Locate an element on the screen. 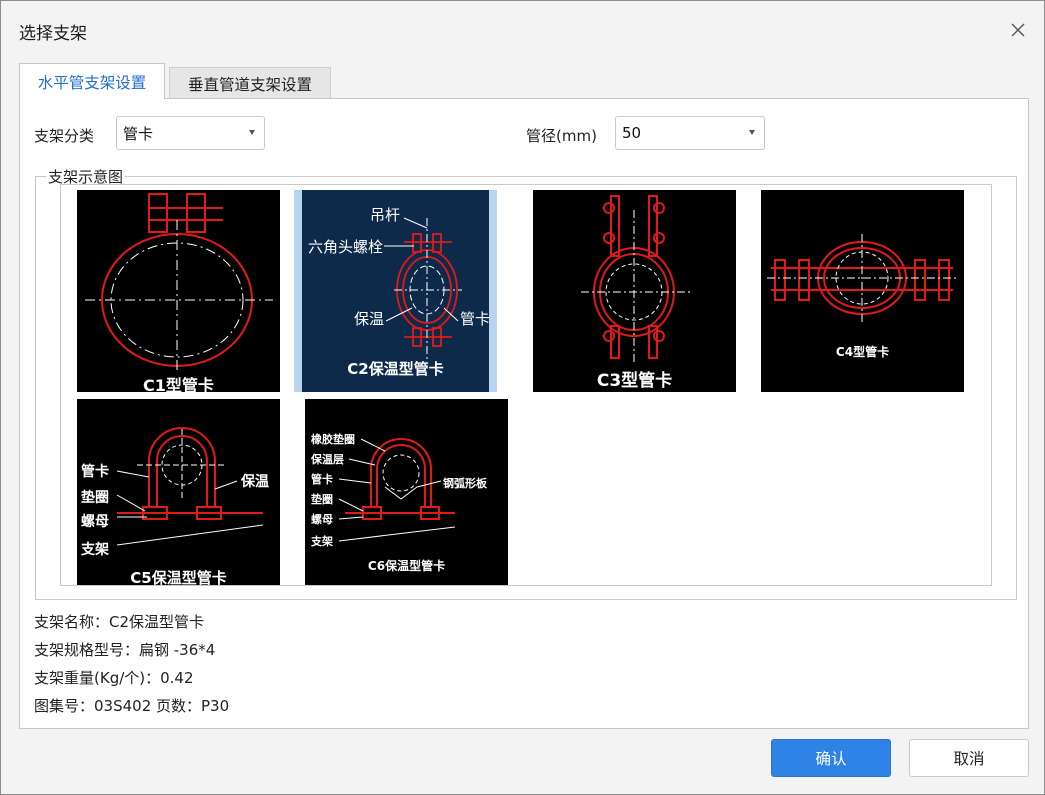 Image resolution: width=1045 pixels, height=795 pixels. c6-callout-rubber-gasket: 橡胶垫圈 is located at coordinates (333, 439).